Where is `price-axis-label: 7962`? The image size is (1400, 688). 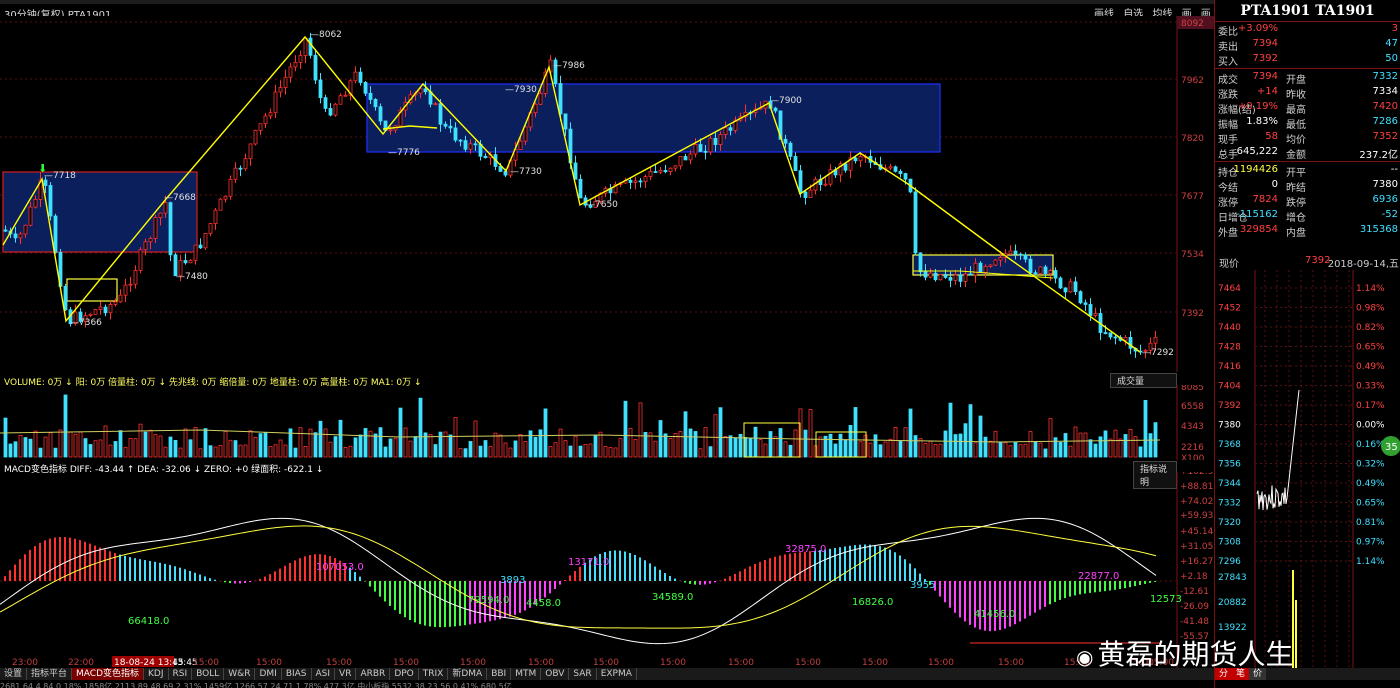 price-axis-label: 7962 is located at coordinates (1192, 81).